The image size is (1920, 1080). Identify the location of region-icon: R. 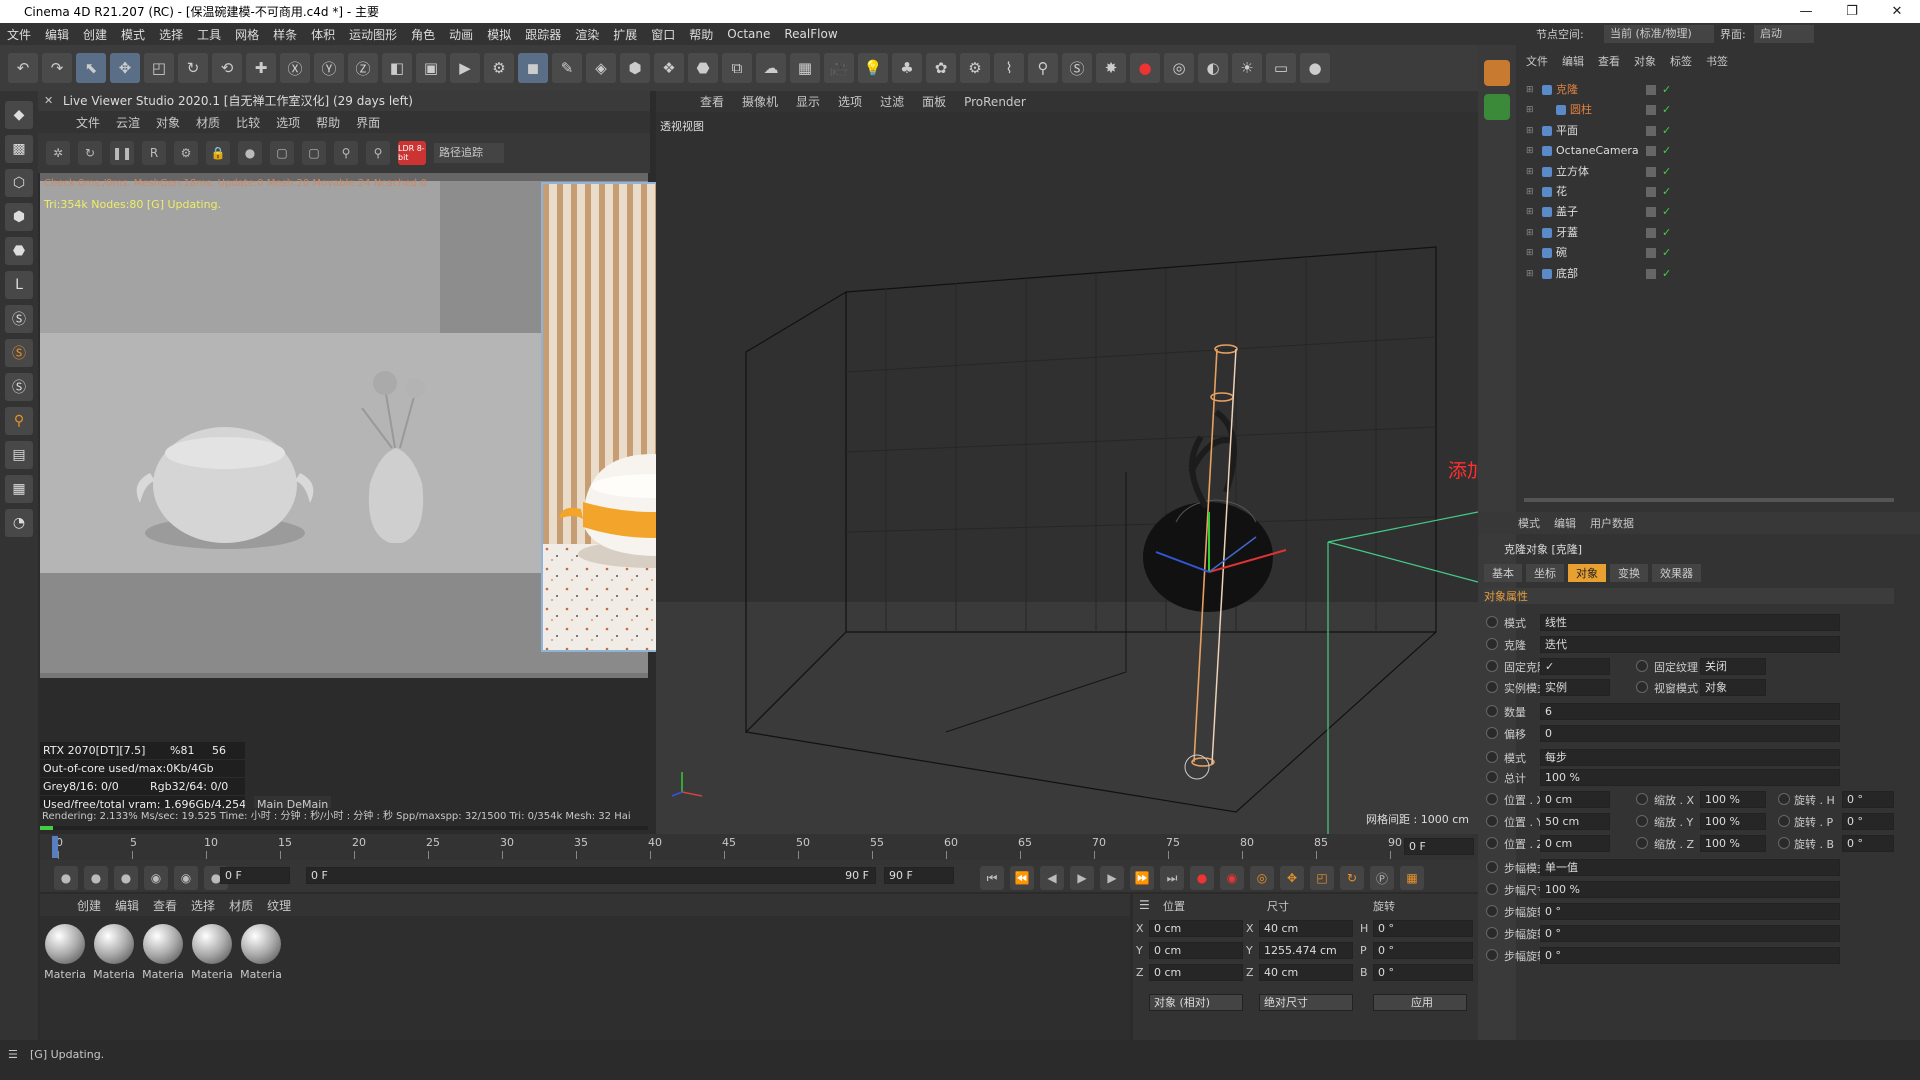
(154, 153).